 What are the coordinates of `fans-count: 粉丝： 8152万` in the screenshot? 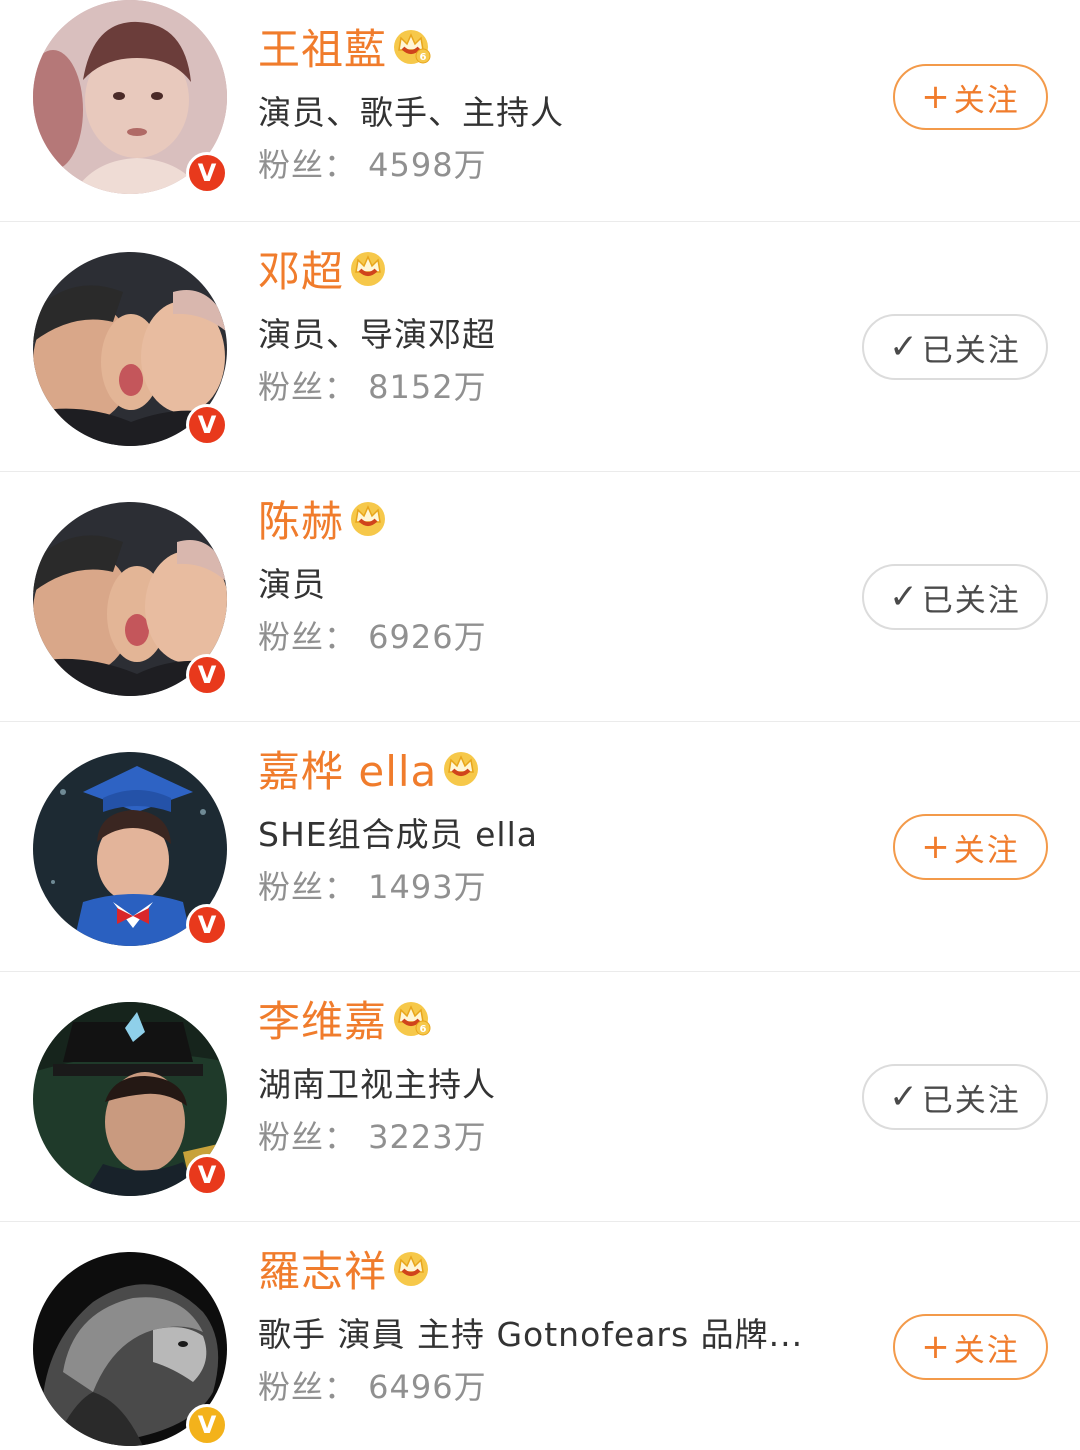 It's located at (372, 387).